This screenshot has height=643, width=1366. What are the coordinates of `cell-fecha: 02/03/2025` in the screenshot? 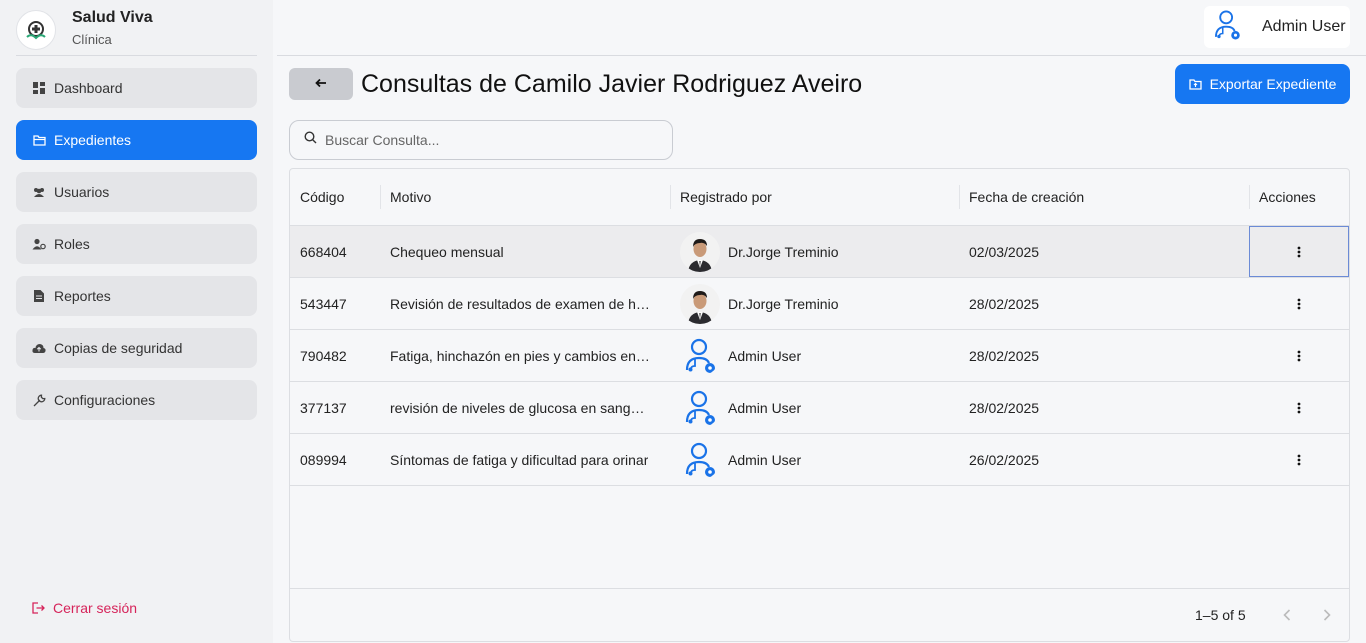 It's located at (1004, 251).